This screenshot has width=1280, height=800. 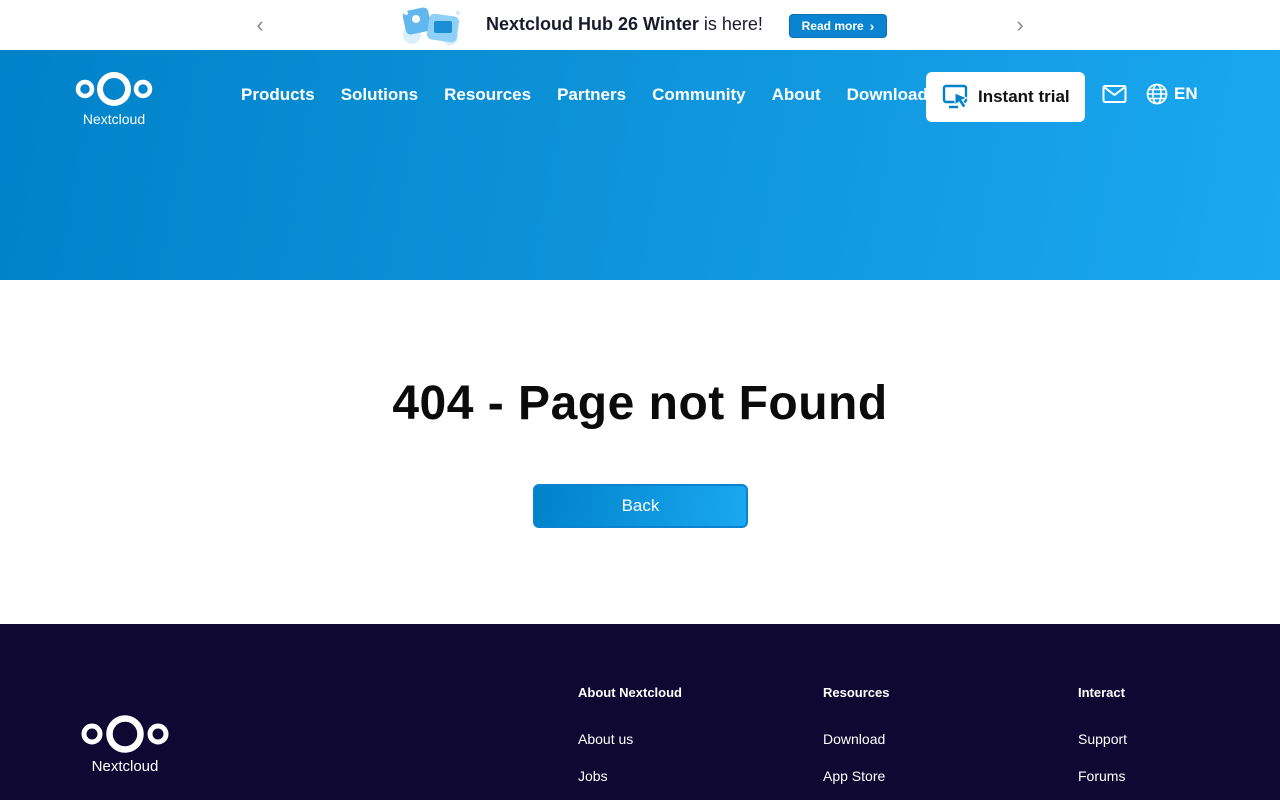 I want to click on instant-trial-button: Instant trial, so click(x=1005, y=97).